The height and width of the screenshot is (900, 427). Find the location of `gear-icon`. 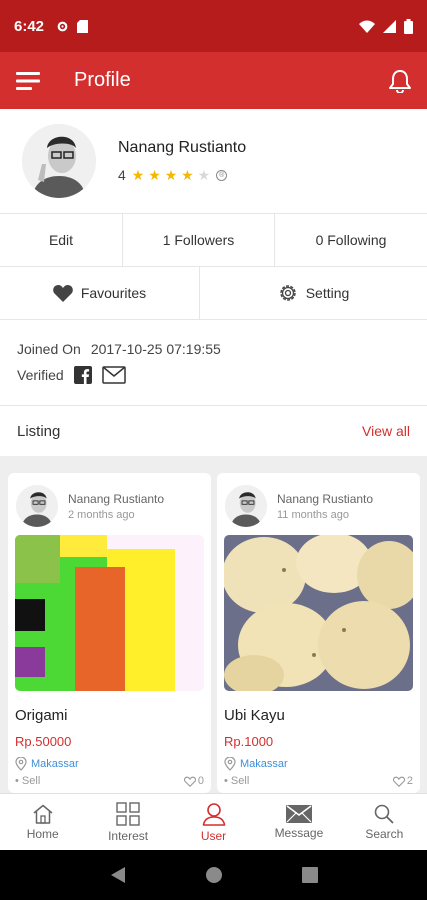

gear-icon is located at coordinates (287, 293).